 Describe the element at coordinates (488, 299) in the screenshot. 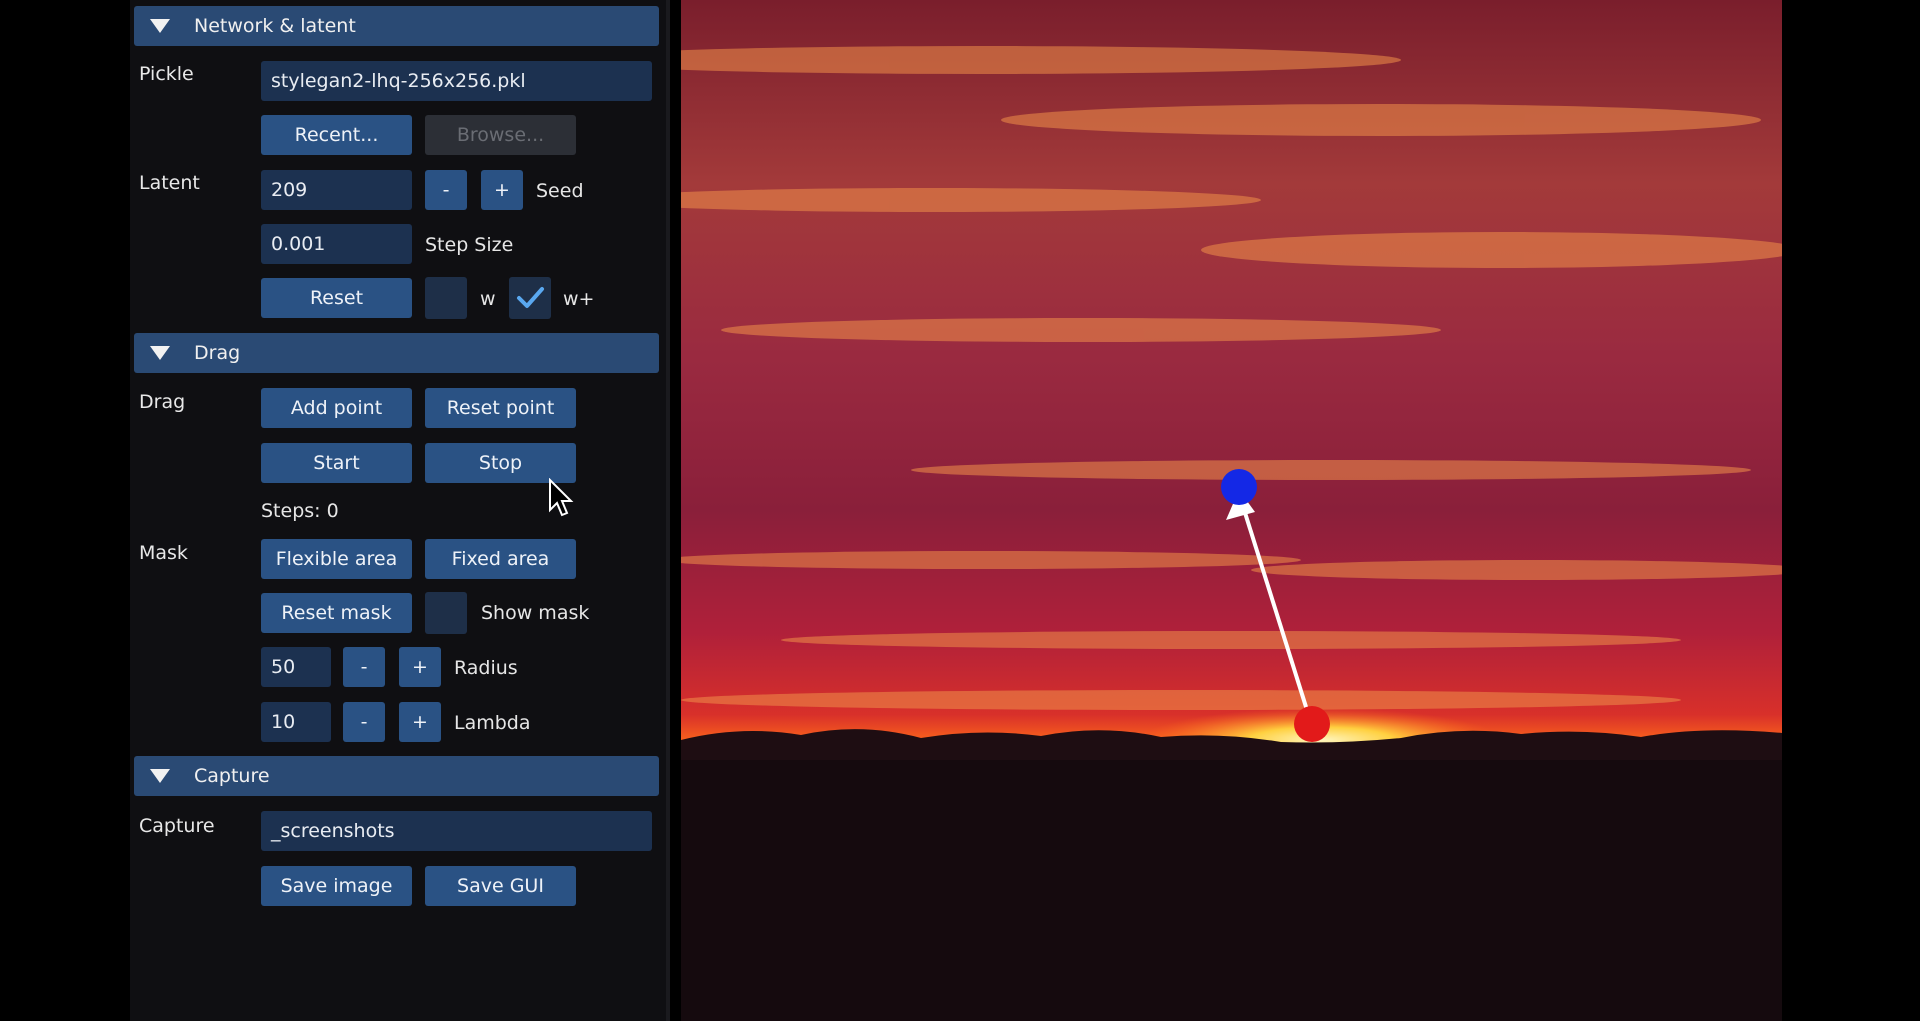

I see `w-label: w` at that location.